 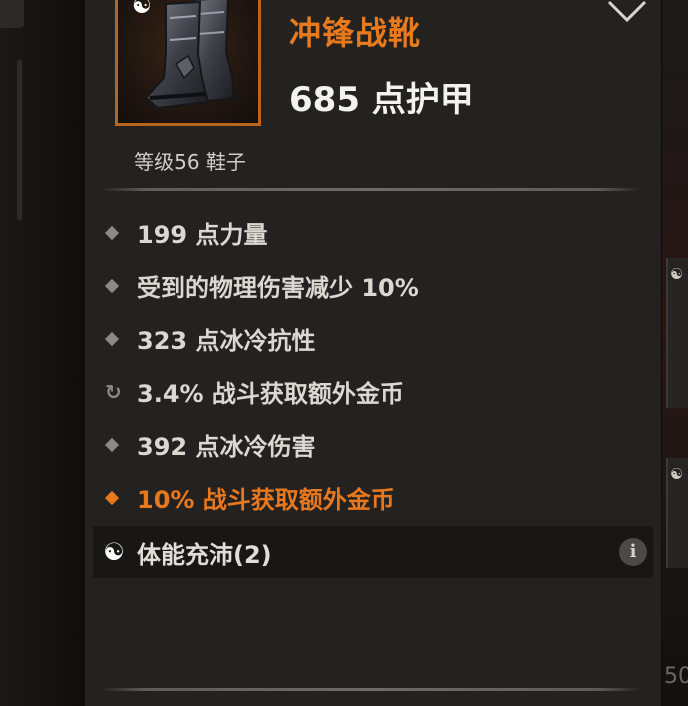 I want to click on stat-row: 受到的物理伤害减少 10%, so click(x=373, y=285).